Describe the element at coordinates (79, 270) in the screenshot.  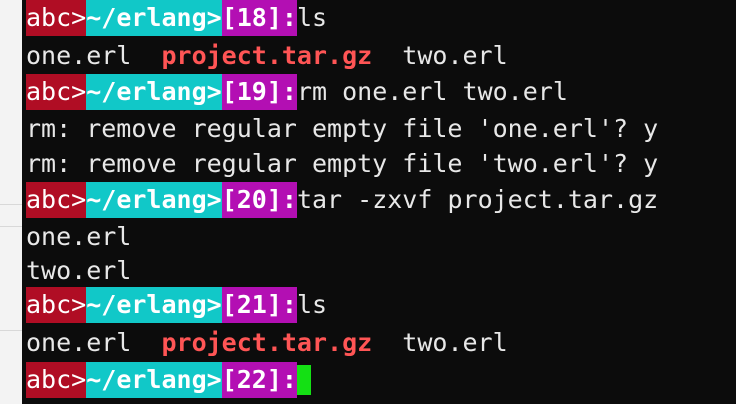
I see `output-line: two.erl` at that location.